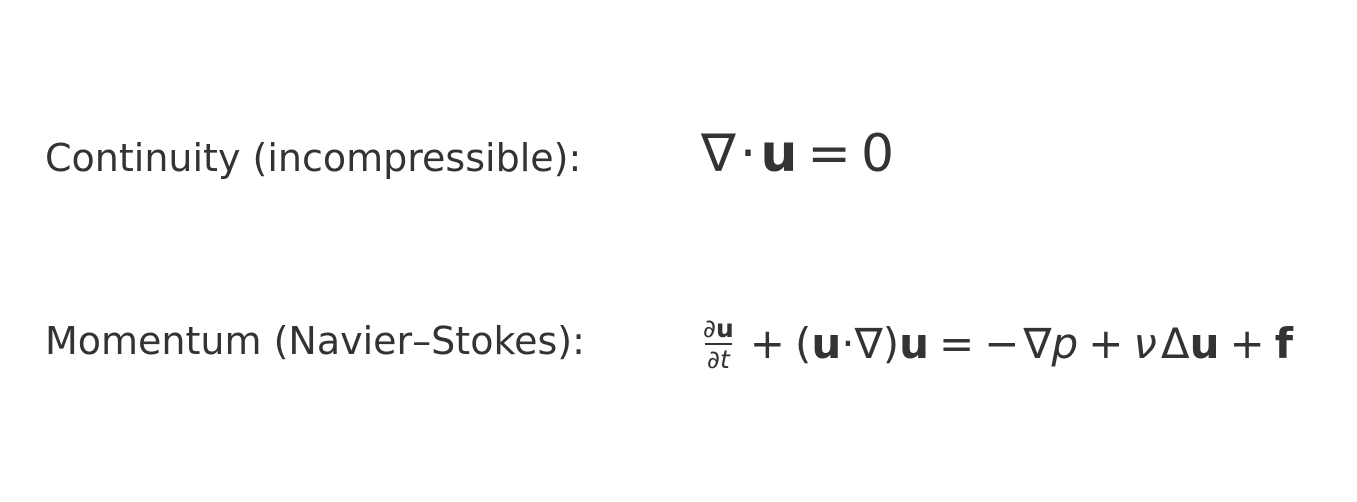 This screenshot has width=1357, height=502. Describe the element at coordinates (1145, 343) in the screenshot. I see `viscosity-symbol: ν` at that location.